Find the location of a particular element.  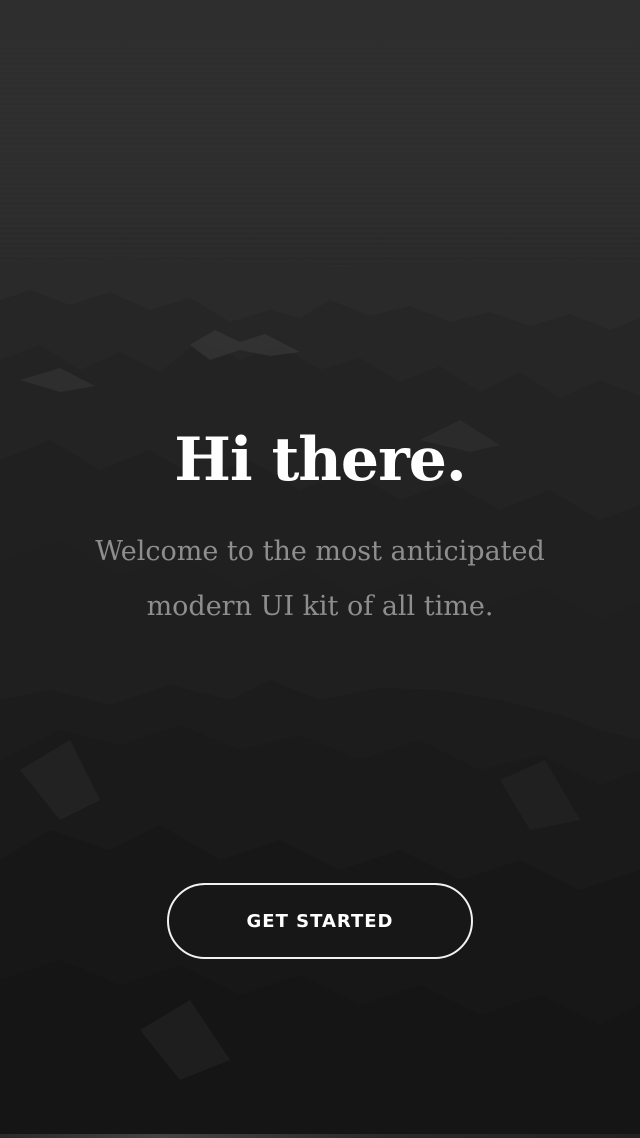

home-indicator is located at coordinates (320, 1136).